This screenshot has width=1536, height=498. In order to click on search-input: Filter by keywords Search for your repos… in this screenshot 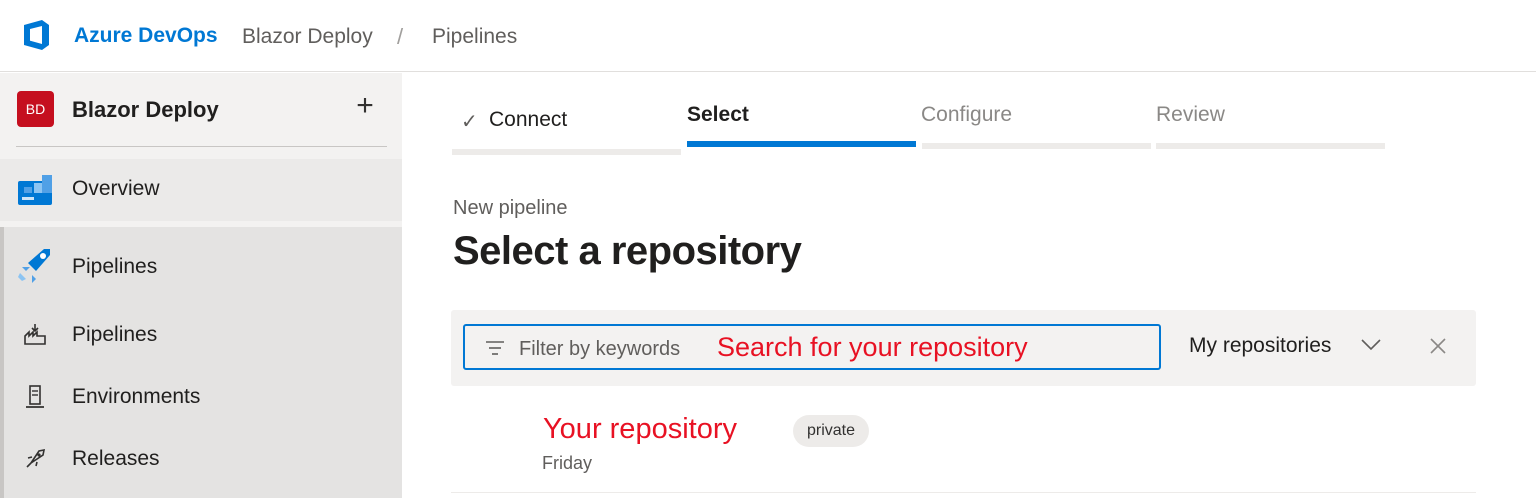, I will do `click(812, 347)`.